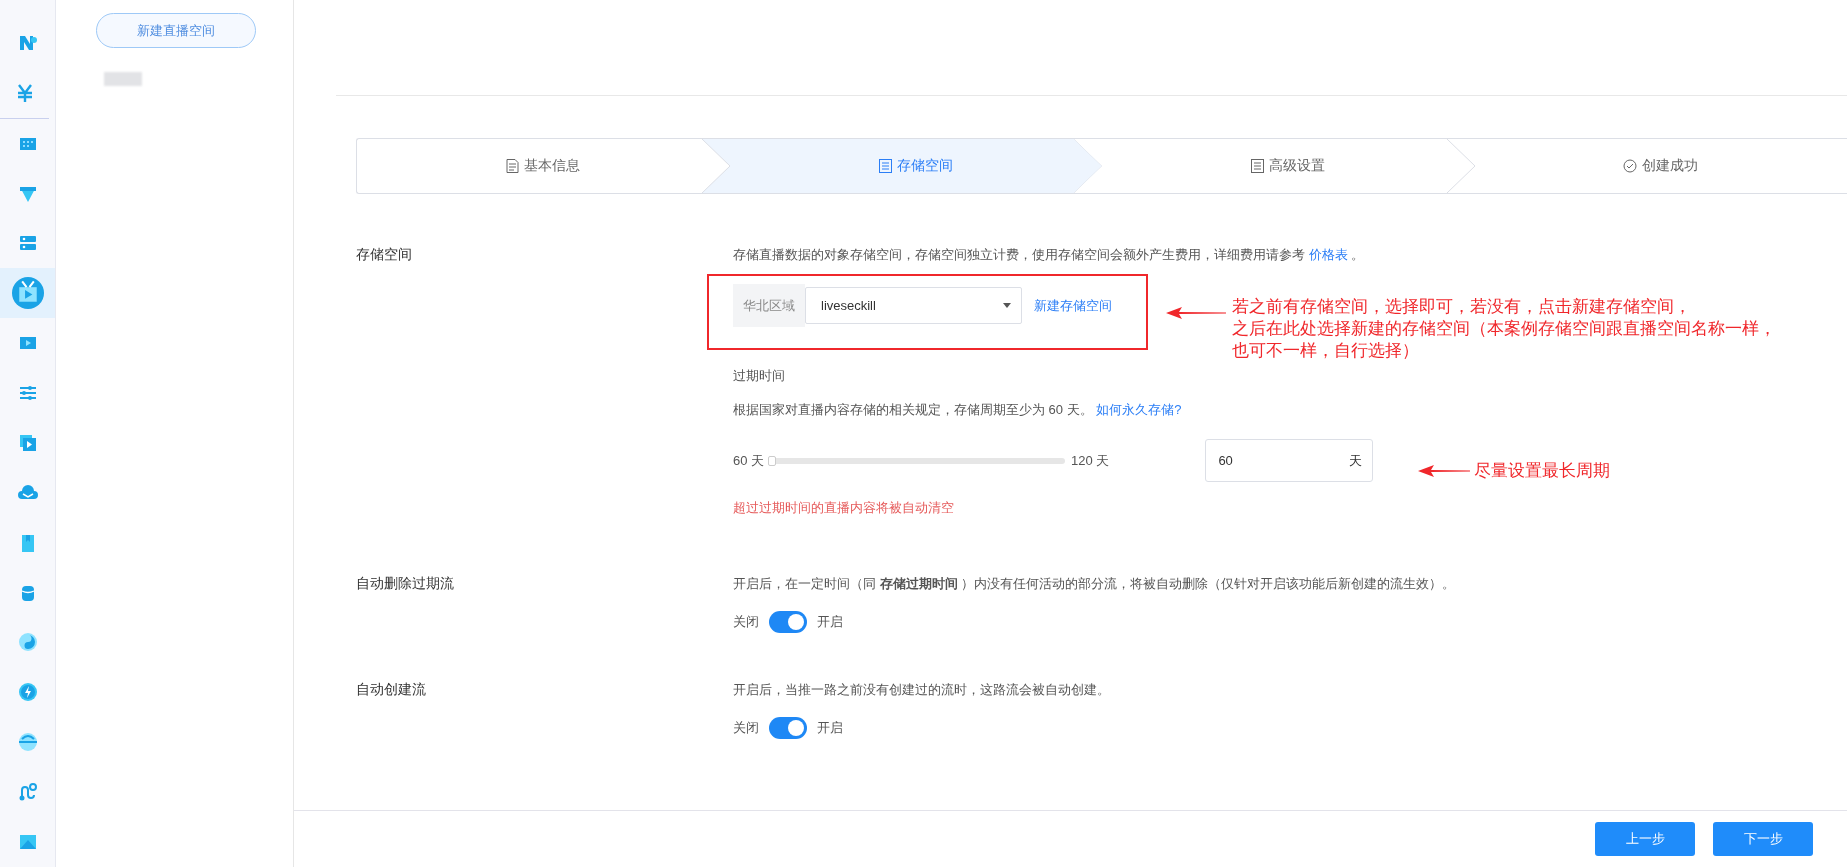 The width and height of the screenshot is (1847, 867). Describe the element at coordinates (391, 690) in the screenshot. I see `field-label: 自动创建流` at that location.